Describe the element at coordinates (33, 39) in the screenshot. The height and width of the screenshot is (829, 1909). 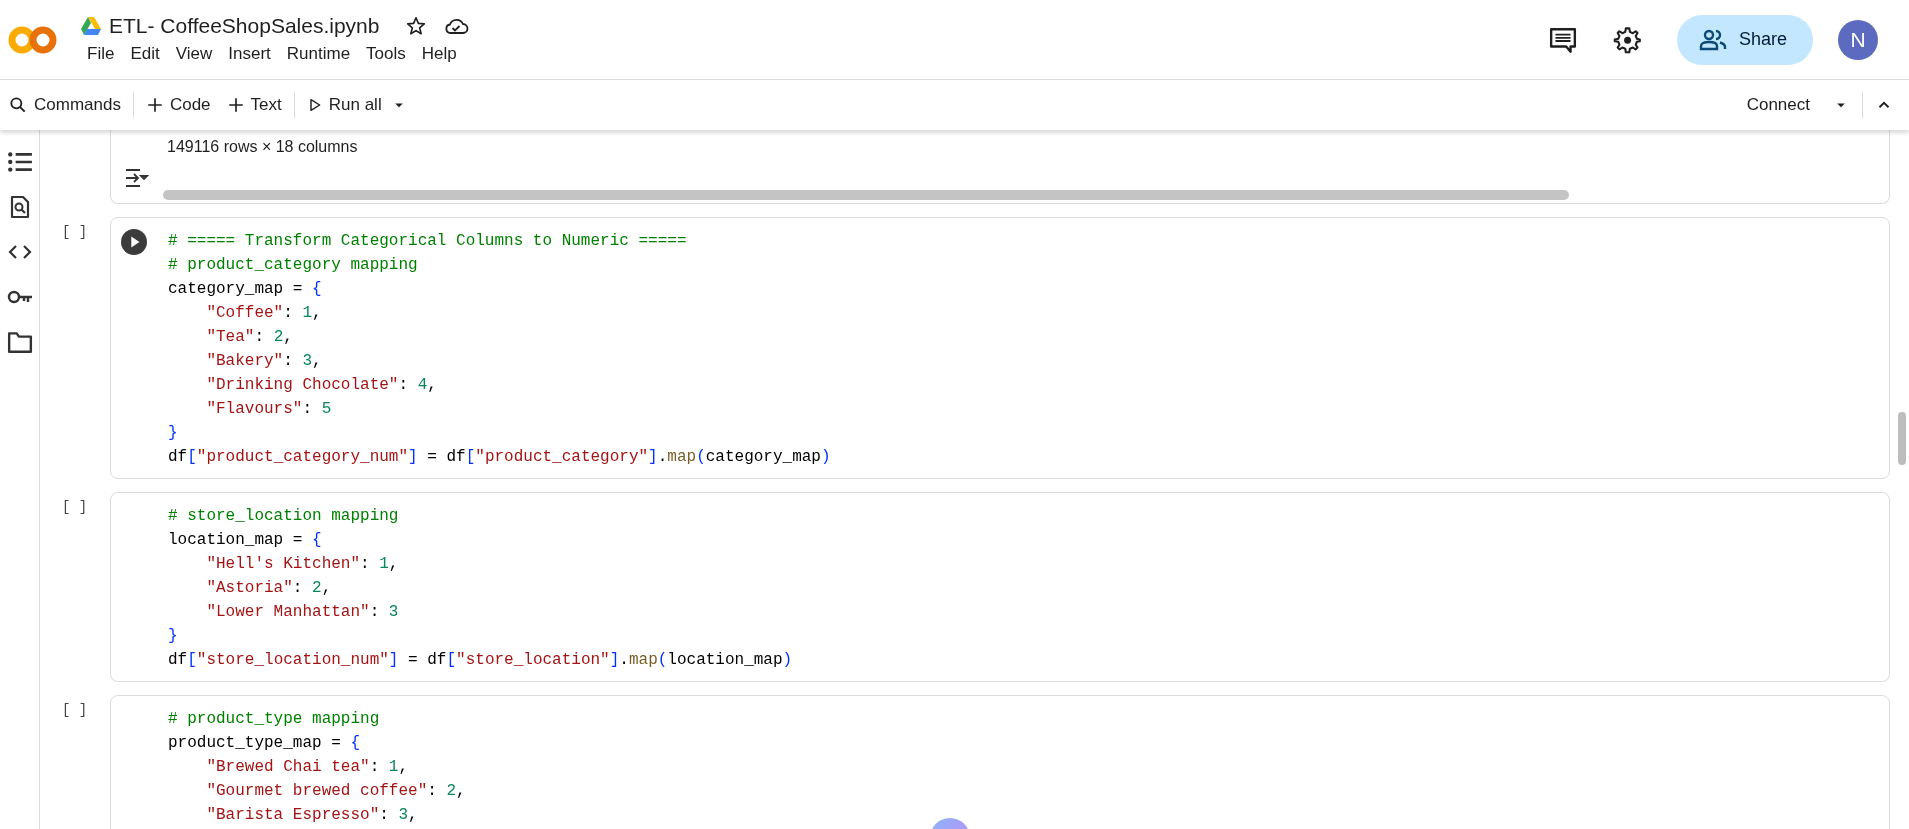
I see `logo-icon` at that location.